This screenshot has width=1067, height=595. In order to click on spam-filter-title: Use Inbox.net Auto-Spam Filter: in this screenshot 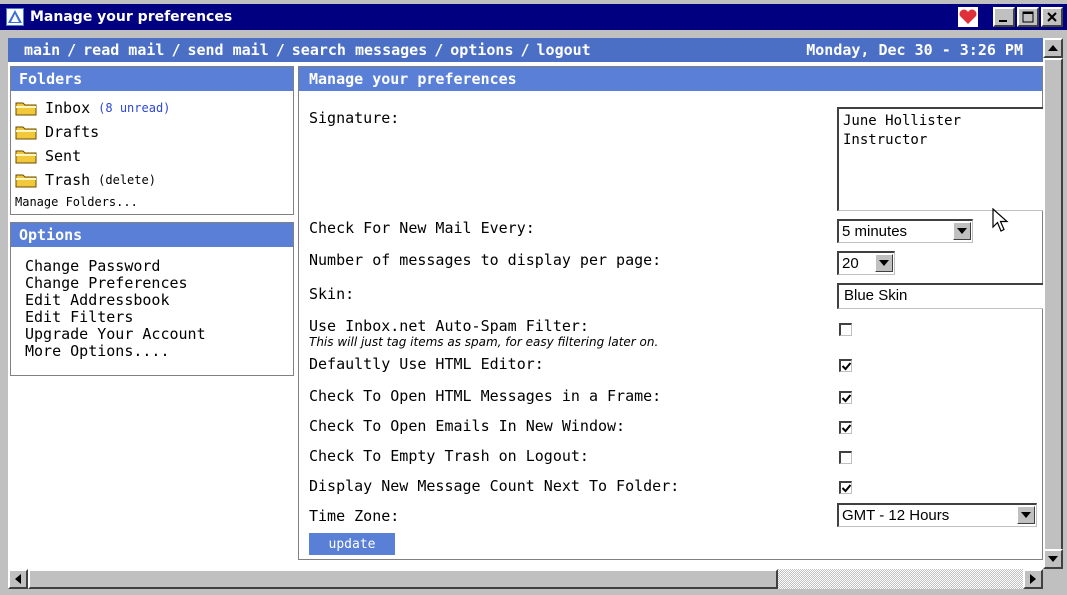, I will do `click(449, 326)`.